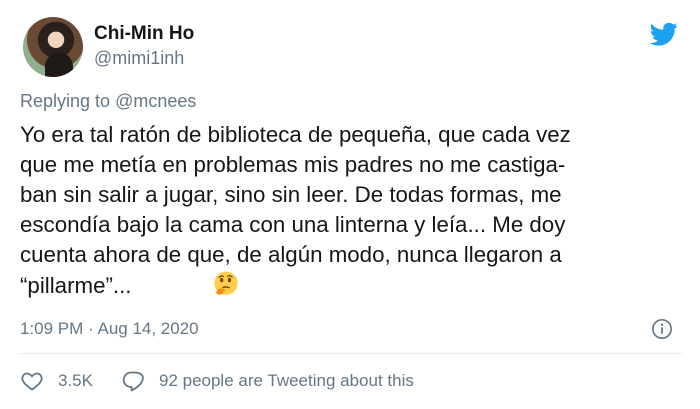  I want to click on conversation-link: 92 people are Tweeting about this, so click(267, 381).